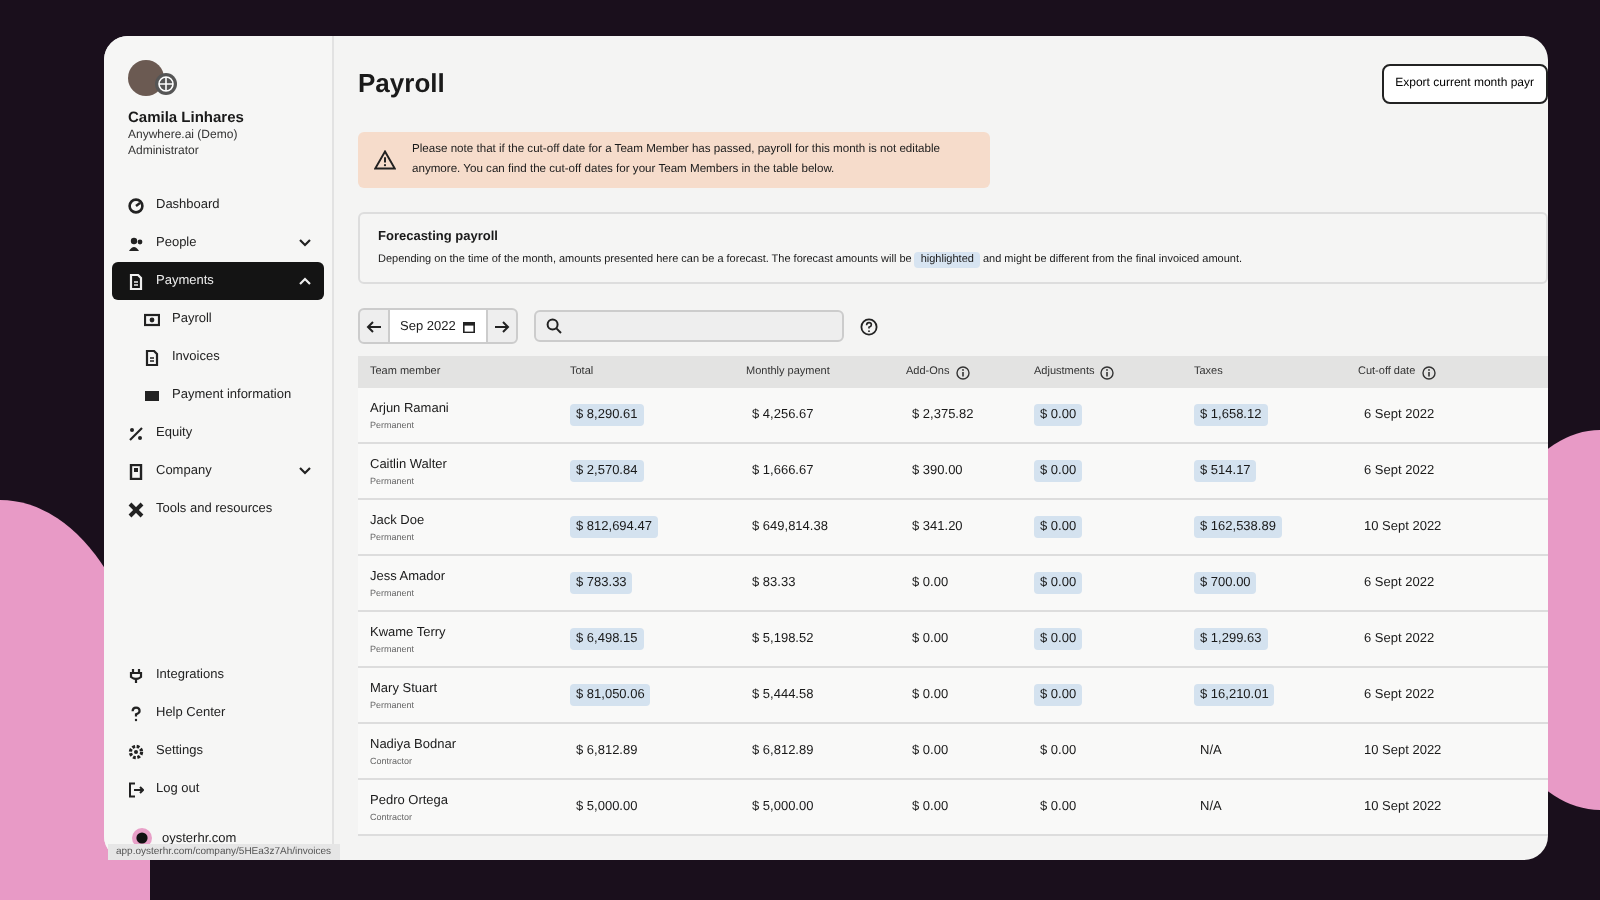  I want to click on banknote-icon, so click(152, 319).